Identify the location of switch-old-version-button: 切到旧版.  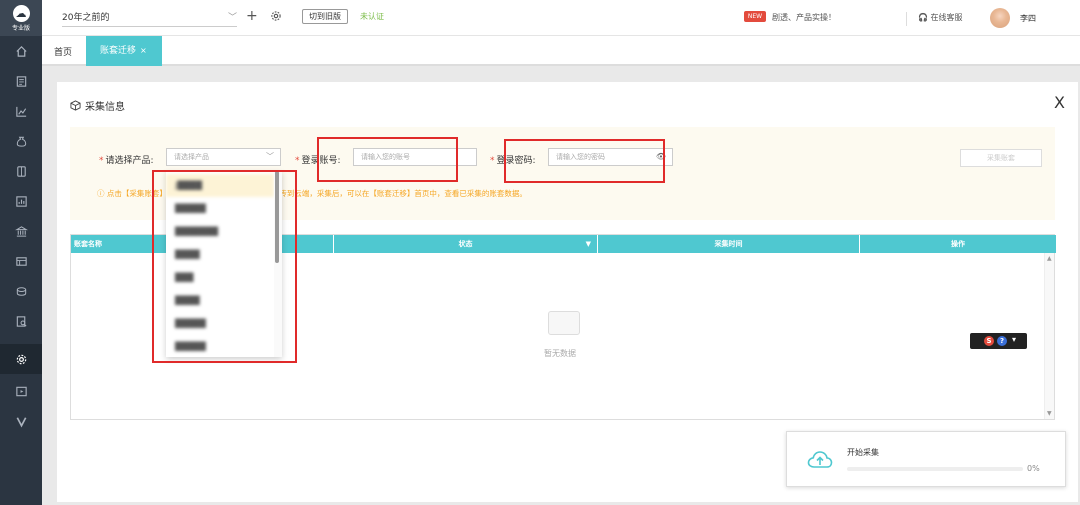
(325, 16).